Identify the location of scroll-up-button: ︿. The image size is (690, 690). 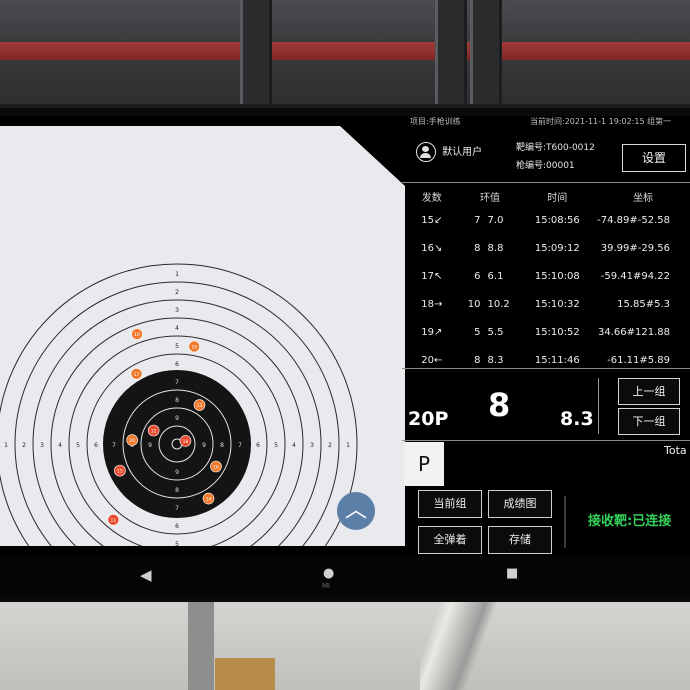
(356, 511).